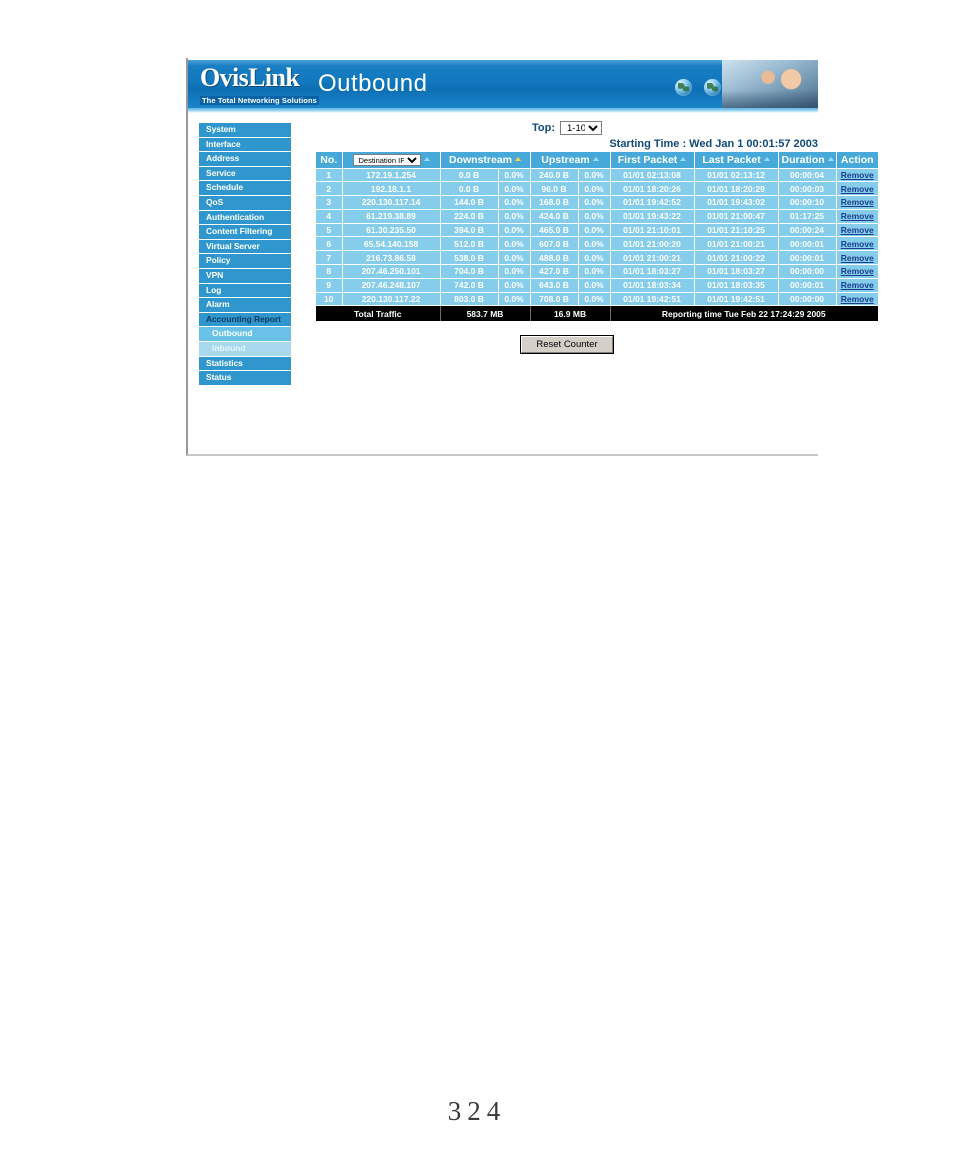  Describe the element at coordinates (565, 159) in the screenshot. I see `column-header-upstream-label: Upstream` at that location.